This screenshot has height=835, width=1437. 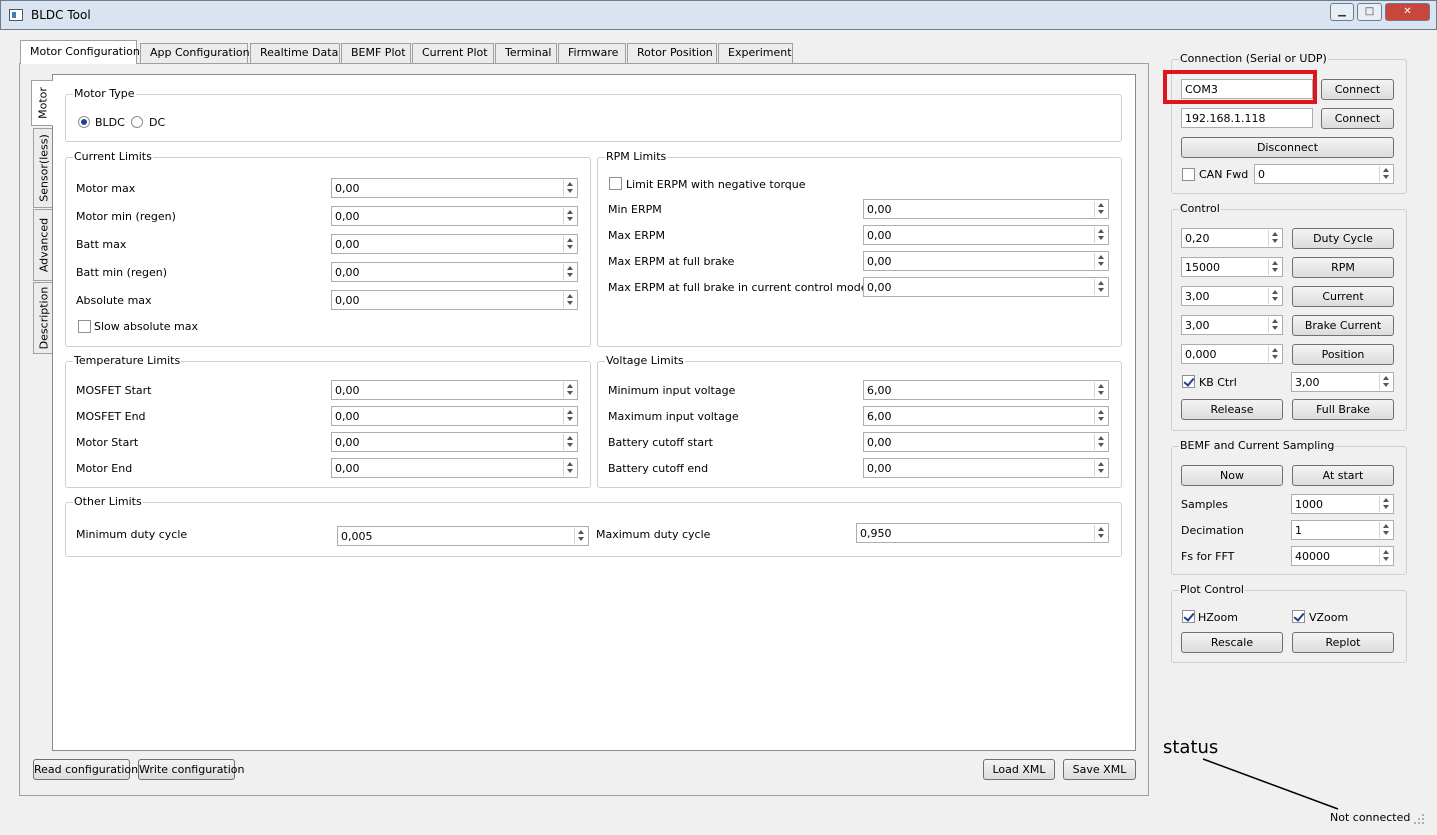 What do you see at coordinates (1407, 12) in the screenshot?
I see `close-button: ✕` at bounding box center [1407, 12].